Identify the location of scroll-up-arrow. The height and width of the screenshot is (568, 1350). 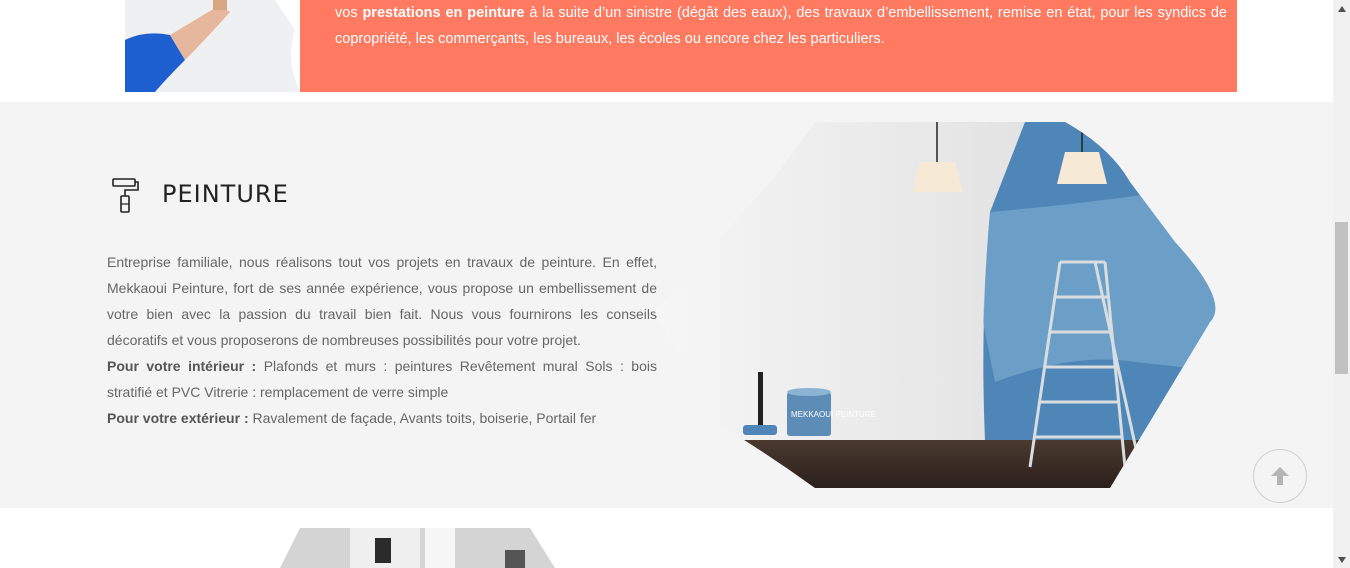
(1341, 8).